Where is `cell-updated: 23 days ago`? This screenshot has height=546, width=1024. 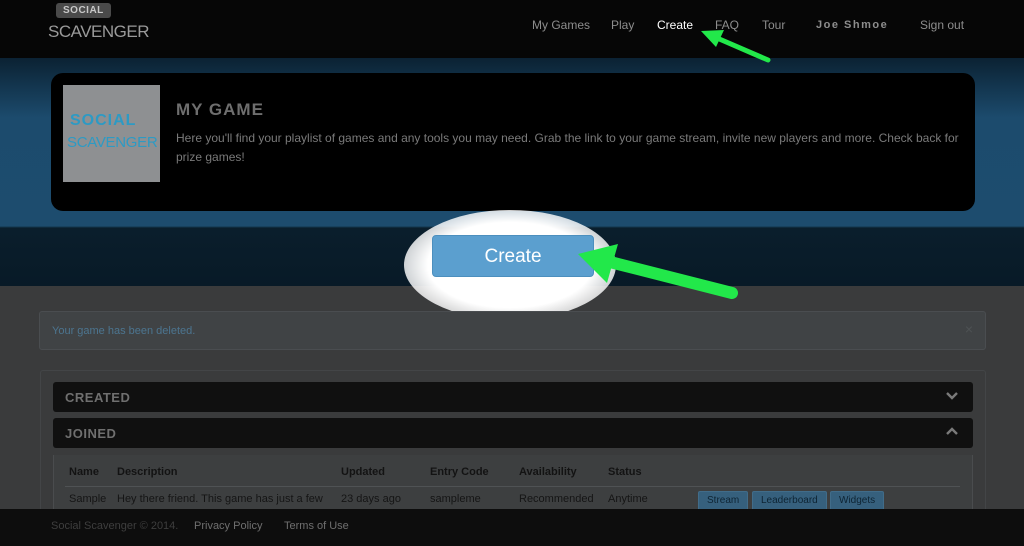
cell-updated: 23 days ago is located at coordinates (371, 499).